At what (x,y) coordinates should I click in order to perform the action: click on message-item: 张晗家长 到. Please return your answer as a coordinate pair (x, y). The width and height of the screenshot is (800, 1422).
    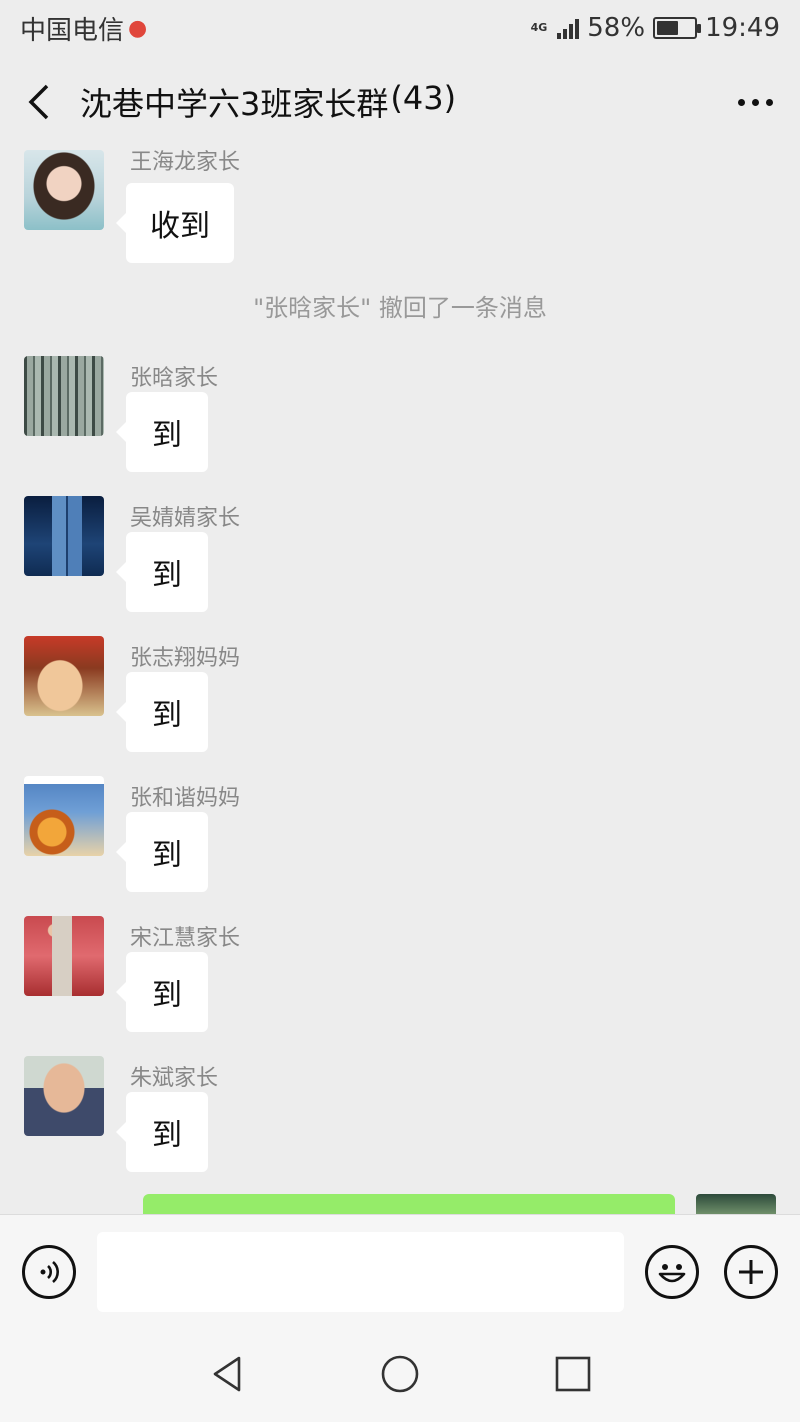
    Looking at the image, I should click on (400, 421).